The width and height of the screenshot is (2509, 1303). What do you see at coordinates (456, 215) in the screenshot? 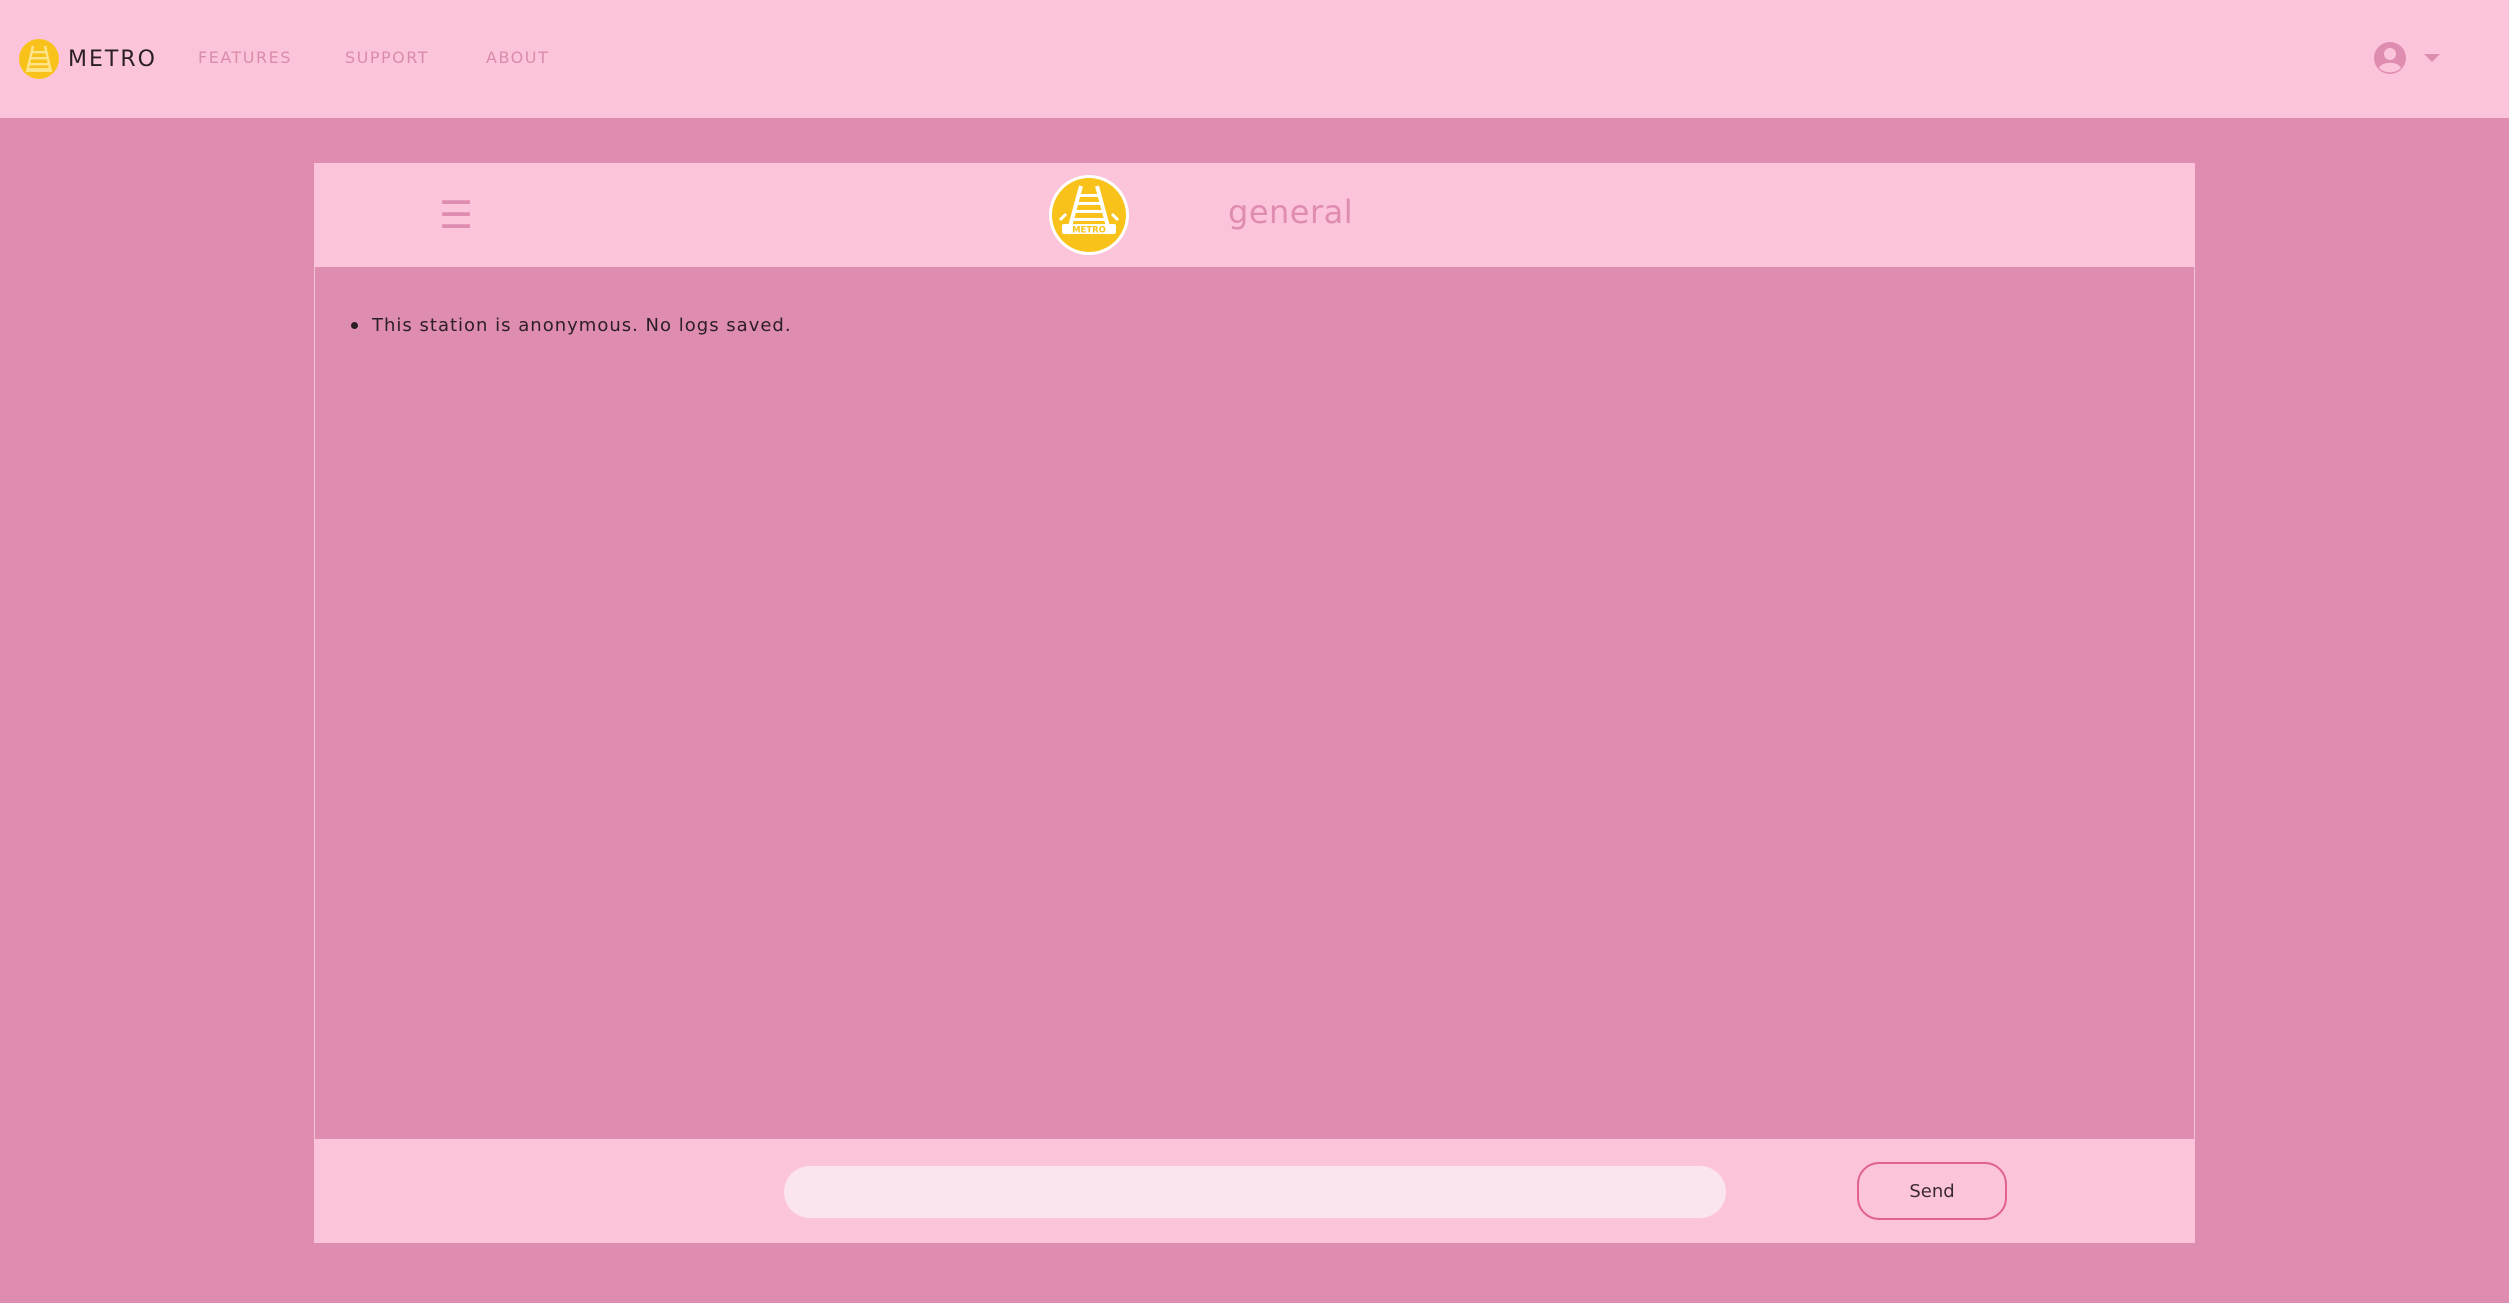
I see `hamburger-menu-icon: ☰` at bounding box center [456, 215].